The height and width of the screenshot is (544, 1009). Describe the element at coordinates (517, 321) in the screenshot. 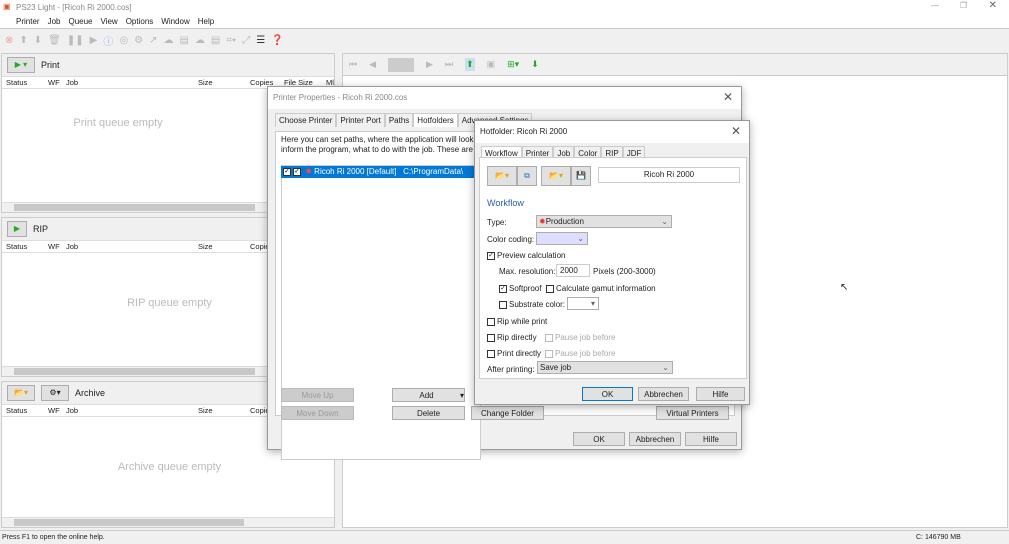

I see `rip-while-print-checkbox: Rip while print` at that location.